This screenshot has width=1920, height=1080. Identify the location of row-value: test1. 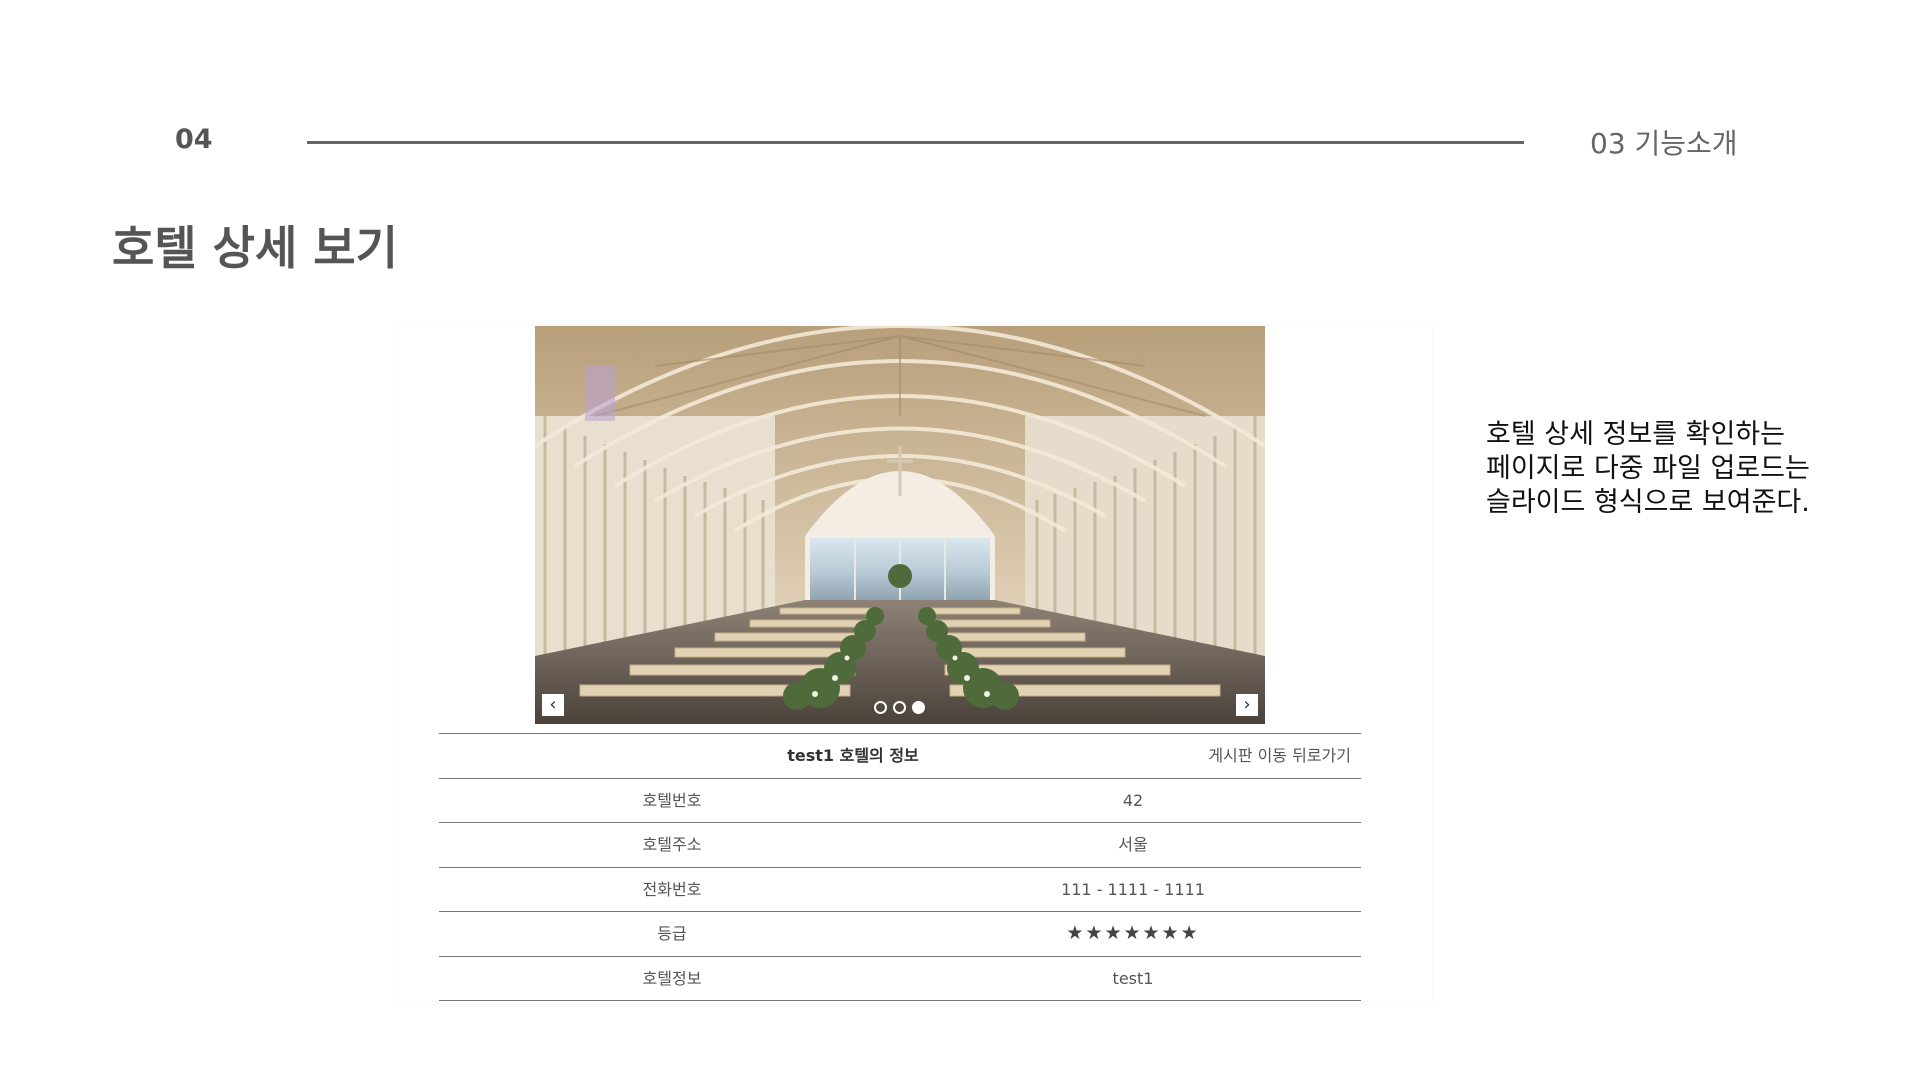
(1133, 978).